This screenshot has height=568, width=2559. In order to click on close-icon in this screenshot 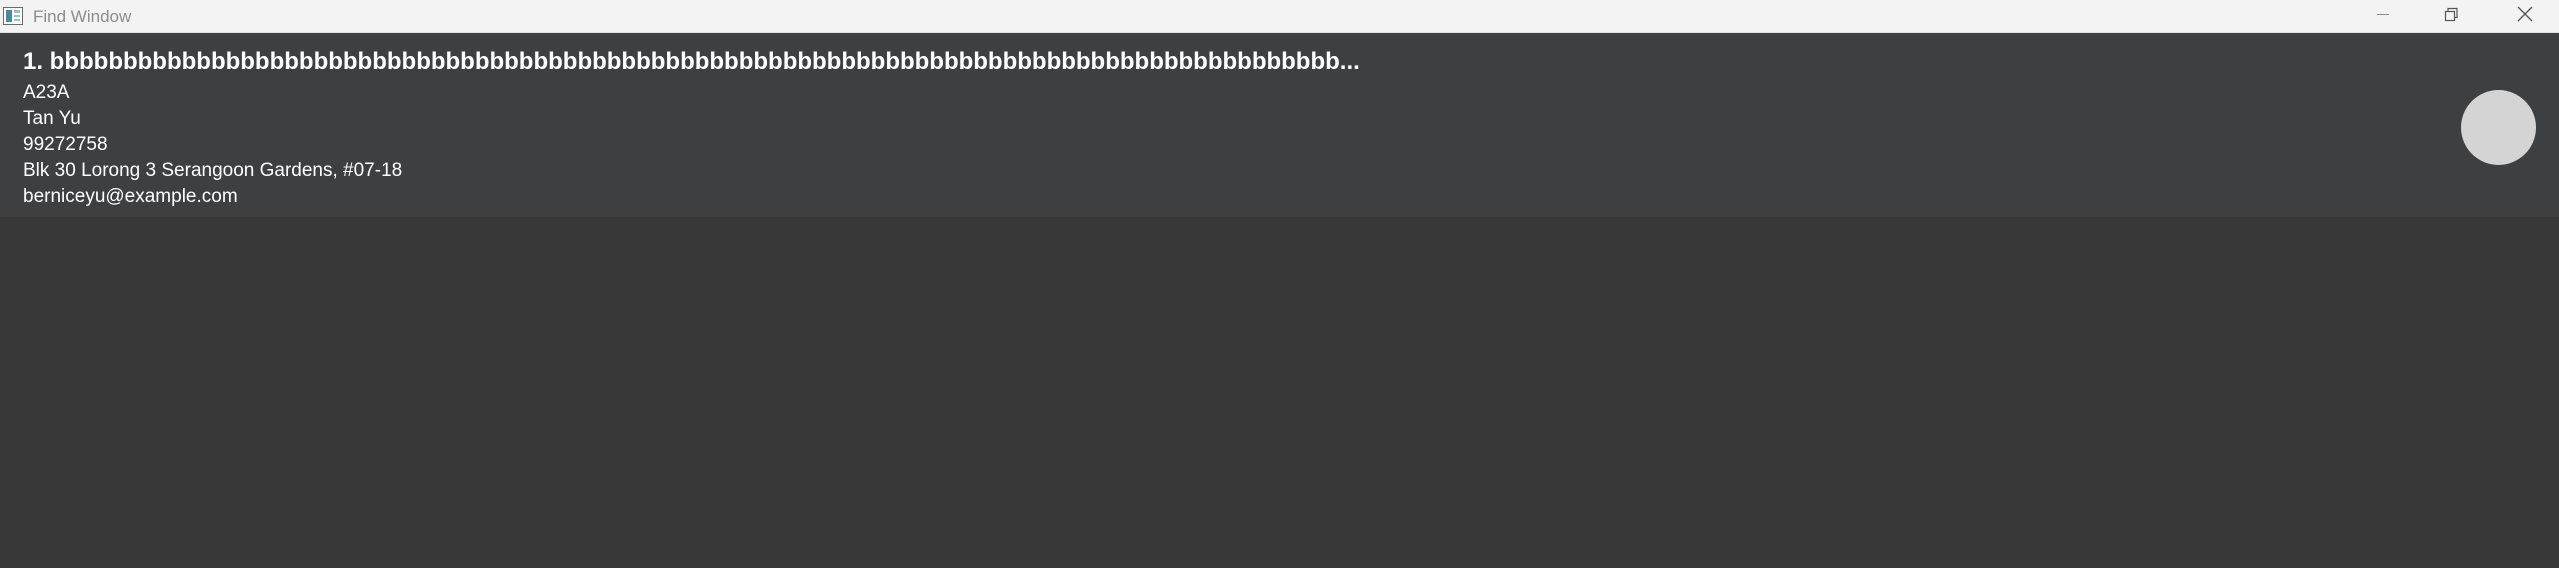, I will do `click(2525, 16)`.